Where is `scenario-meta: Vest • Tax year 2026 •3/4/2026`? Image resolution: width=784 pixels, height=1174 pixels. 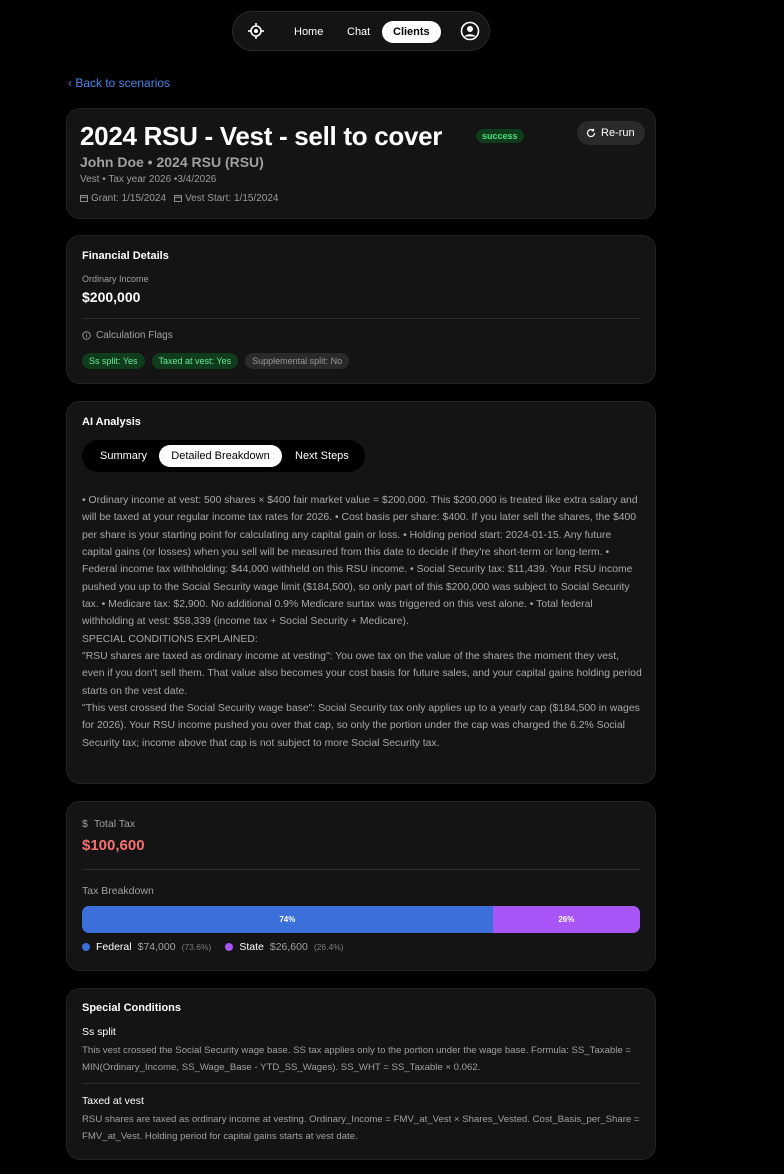
scenario-meta: Vest • Tax year 2026 •3/4/2026 is located at coordinates (148, 179).